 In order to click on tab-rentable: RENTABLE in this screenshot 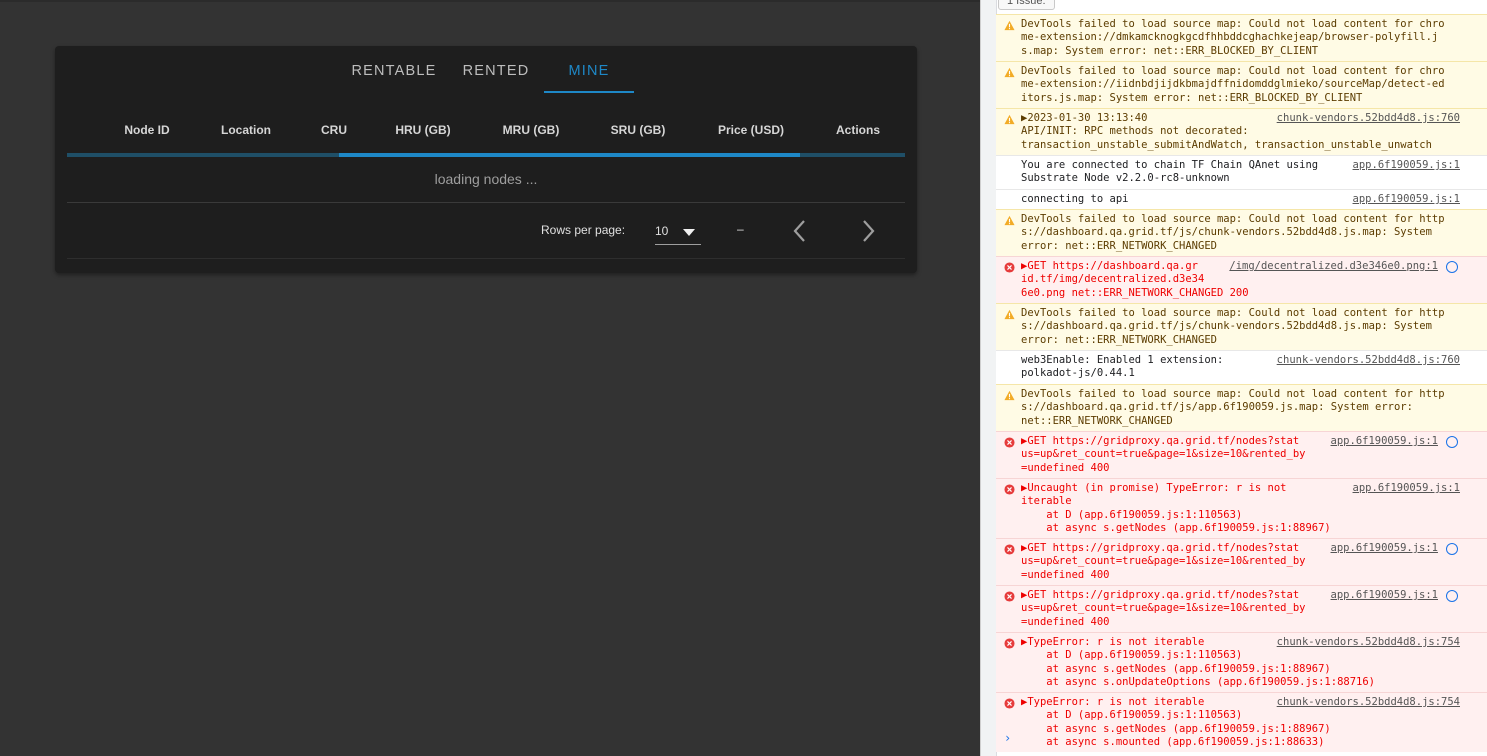, I will do `click(394, 70)`.